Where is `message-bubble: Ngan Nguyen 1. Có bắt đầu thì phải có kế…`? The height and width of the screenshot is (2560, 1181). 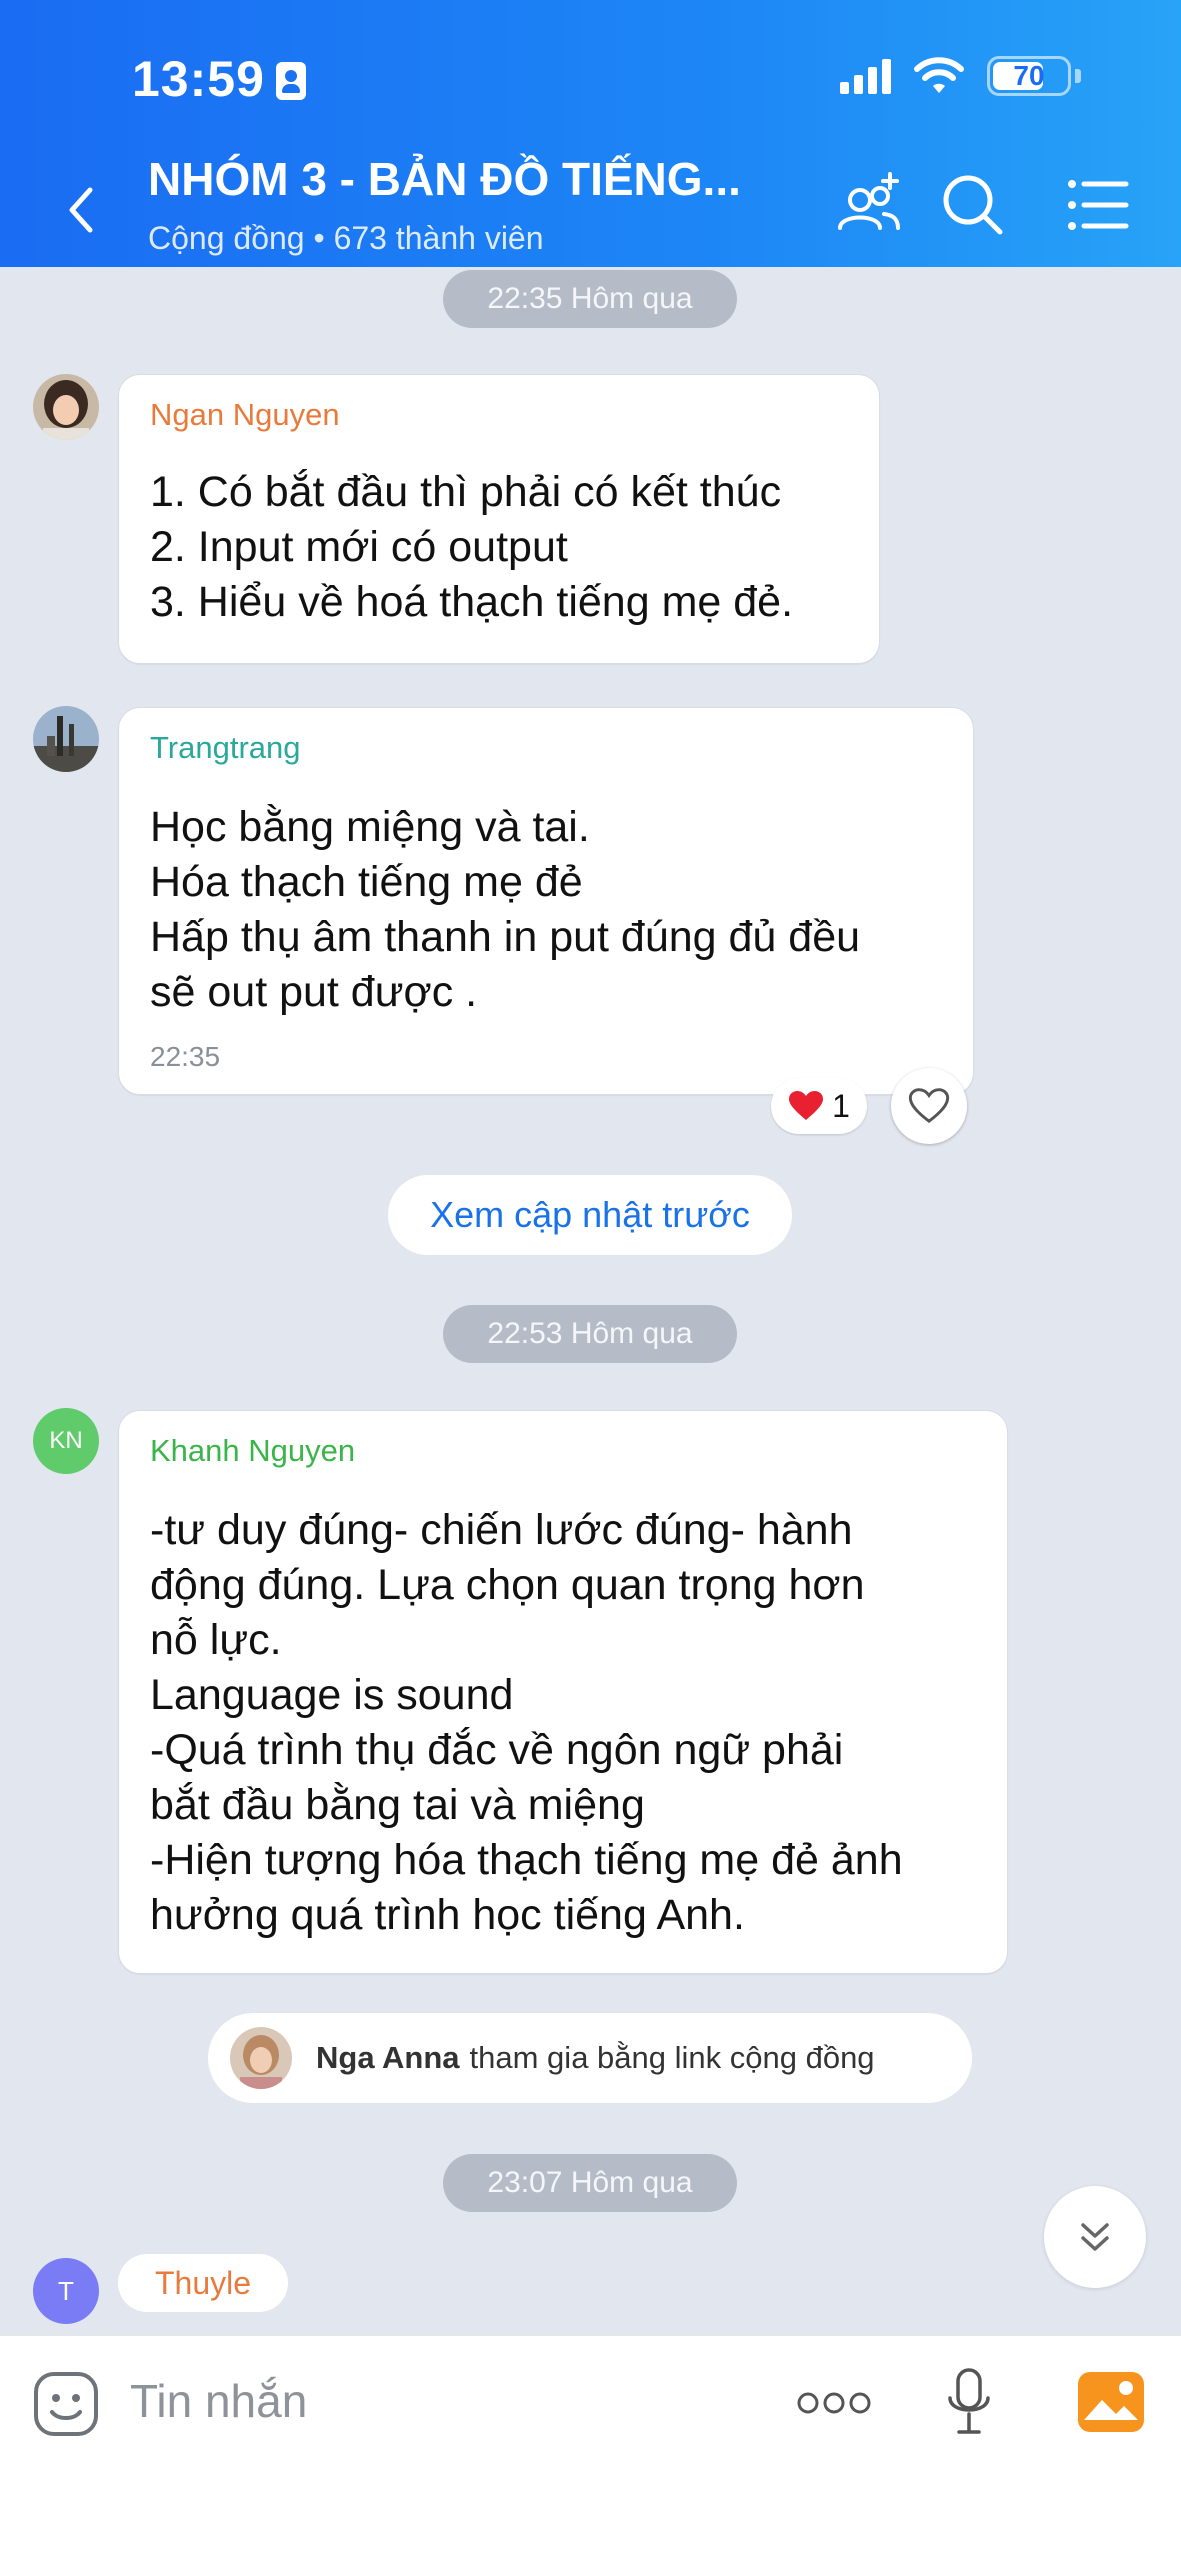
message-bubble: Ngan Nguyen 1. Có bắt đầu thì phải có kế… is located at coordinates (499, 519).